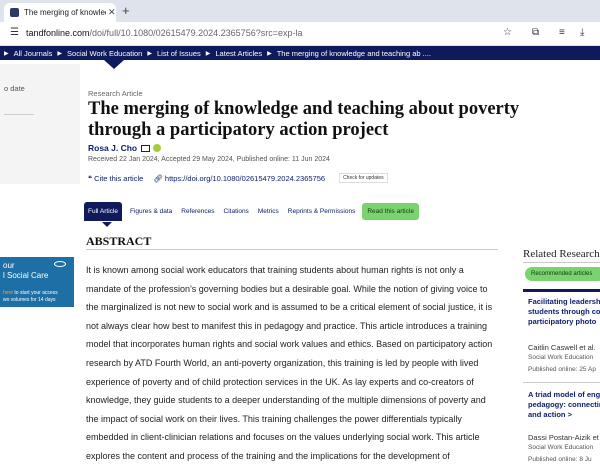  What do you see at coordinates (236, 211) in the screenshot?
I see `tab-citations: Citations` at bounding box center [236, 211].